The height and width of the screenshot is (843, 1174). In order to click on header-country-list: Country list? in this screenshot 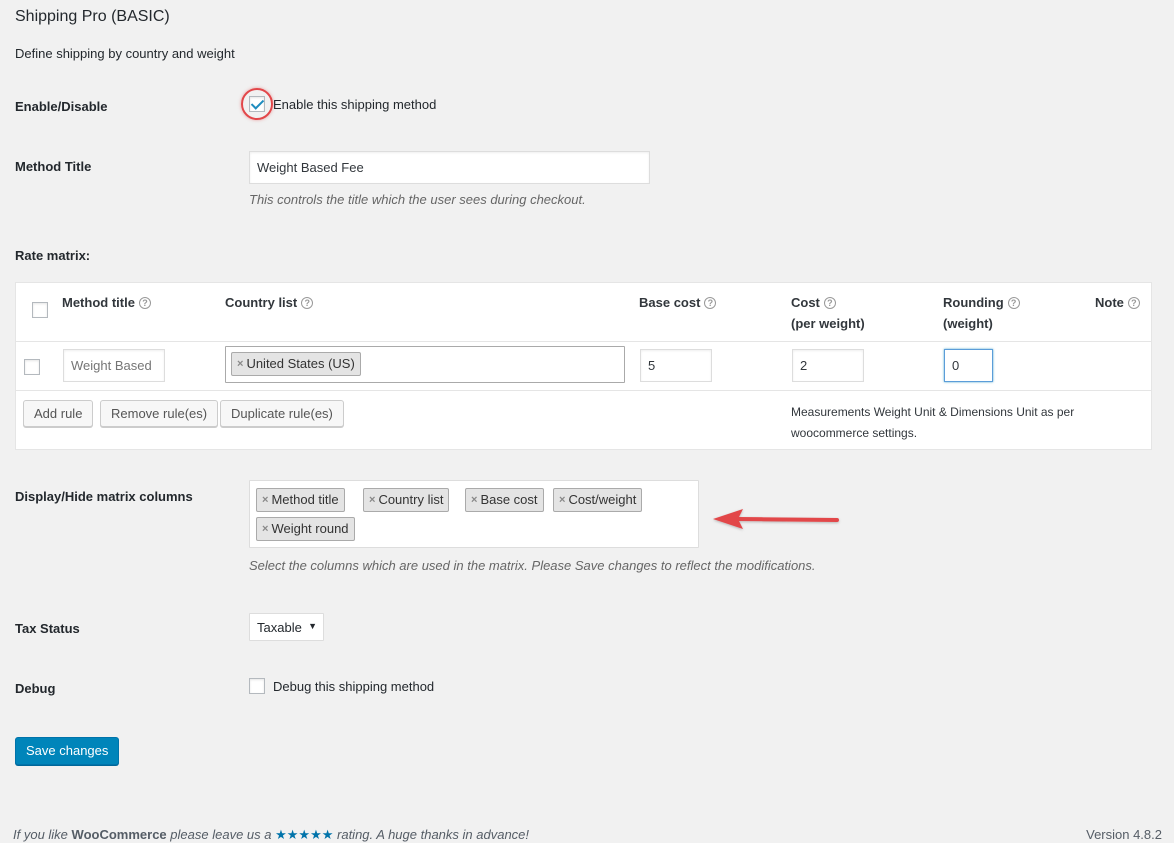, I will do `click(269, 302)`.